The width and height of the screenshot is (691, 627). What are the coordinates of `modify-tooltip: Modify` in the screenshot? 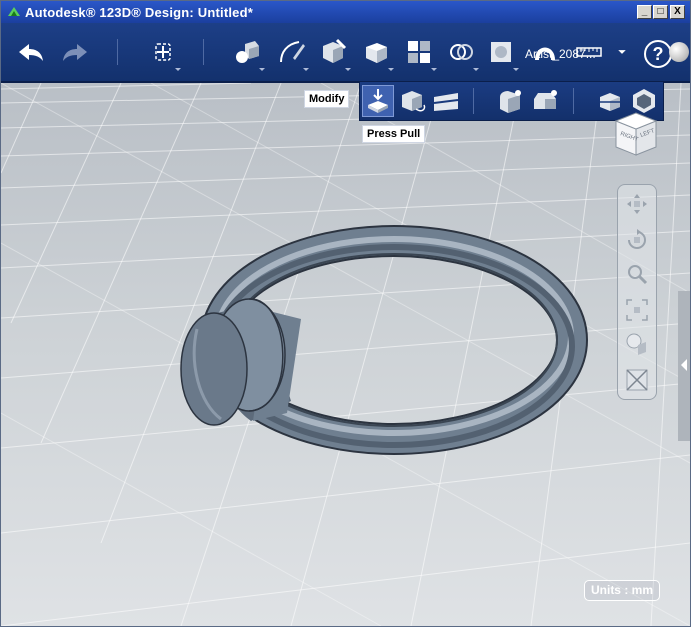 It's located at (327, 99).